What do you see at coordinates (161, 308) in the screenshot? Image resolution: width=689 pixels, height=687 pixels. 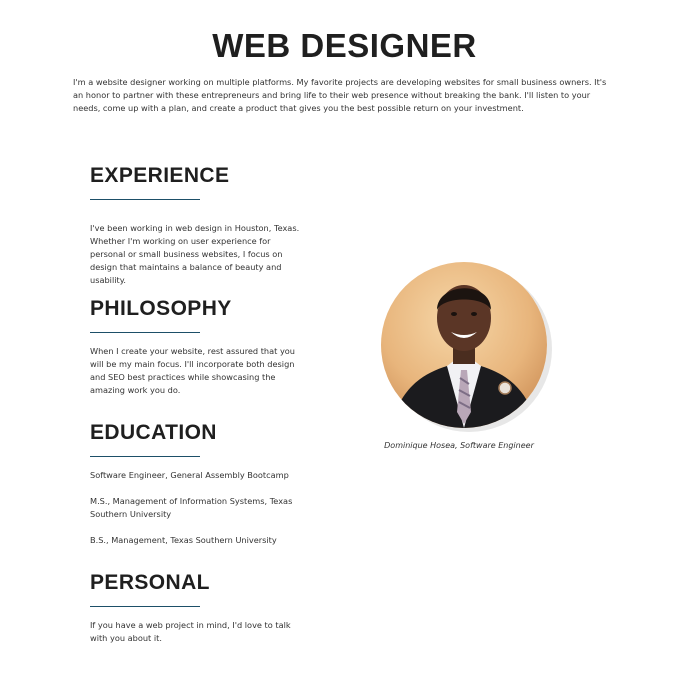 I see `philosophy-heading: PHILOSOPHY` at bounding box center [161, 308].